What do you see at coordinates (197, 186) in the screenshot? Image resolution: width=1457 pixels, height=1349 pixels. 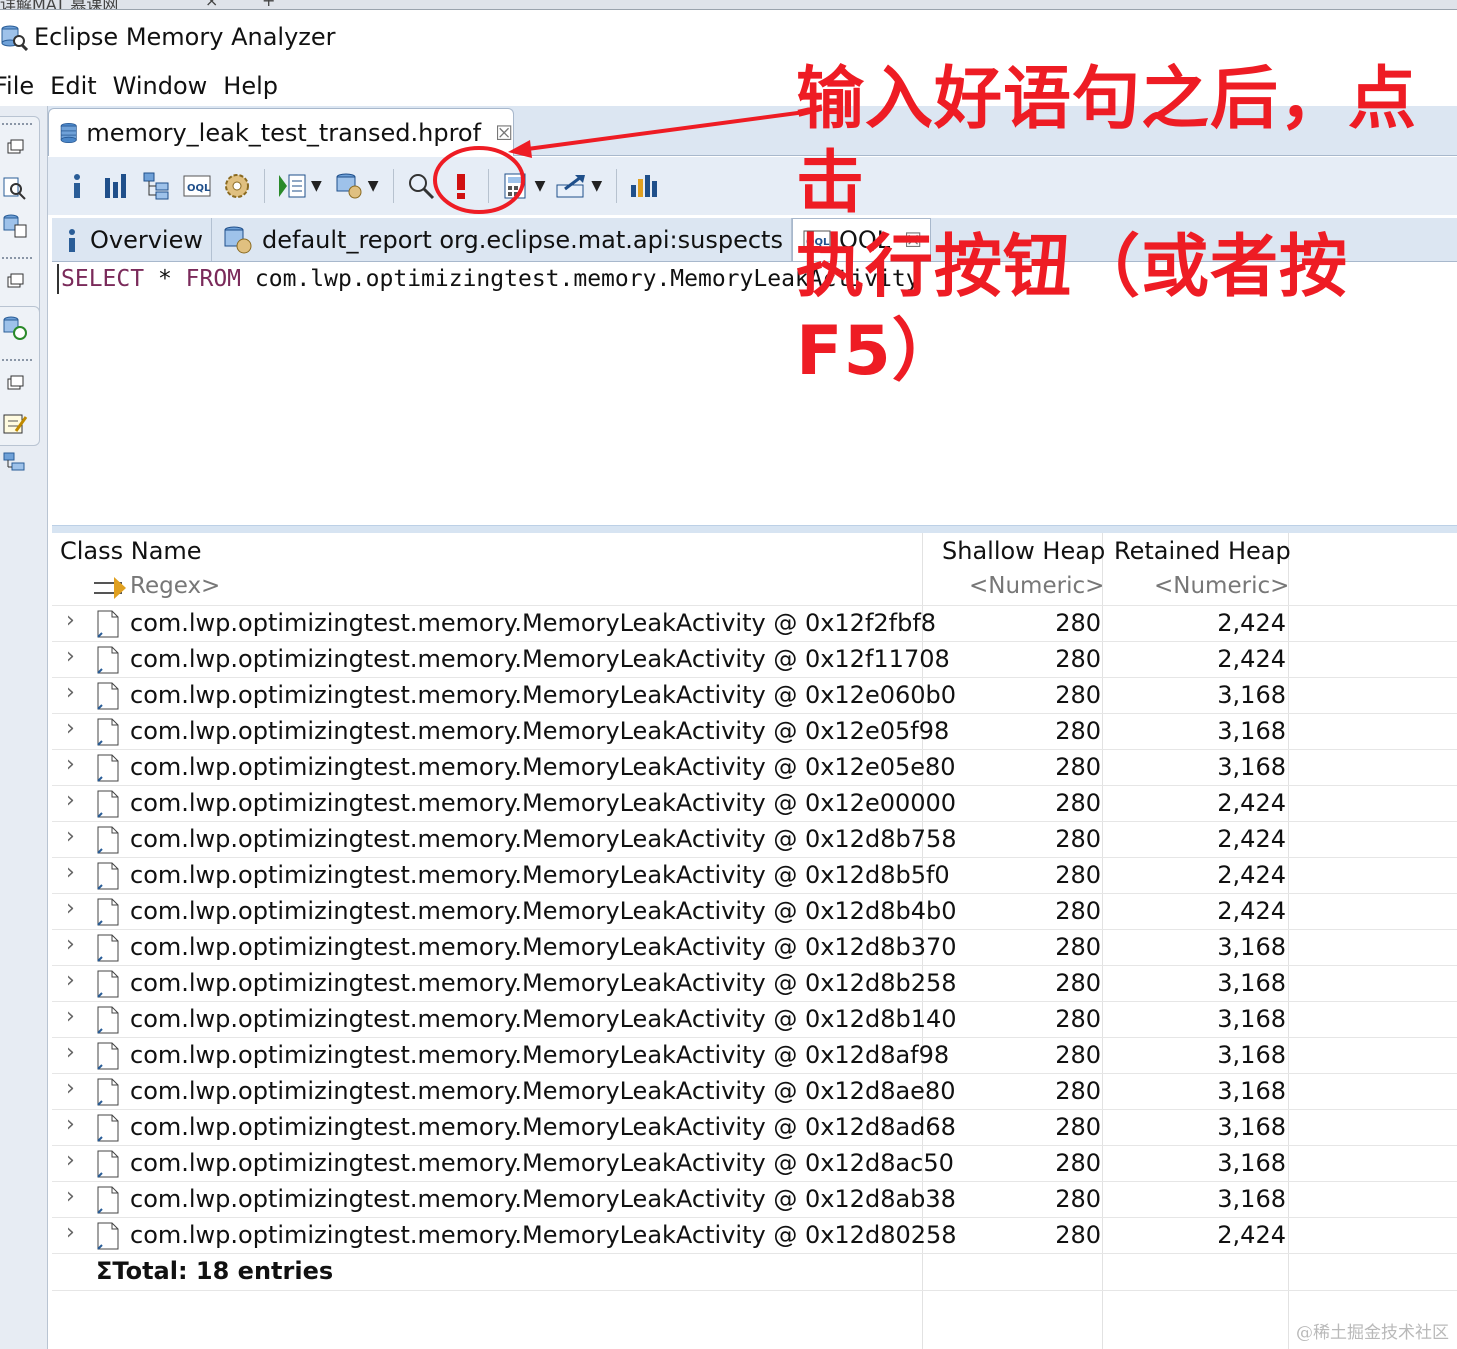 I see `oql-button: OQL` at bounding box center [197, 186].